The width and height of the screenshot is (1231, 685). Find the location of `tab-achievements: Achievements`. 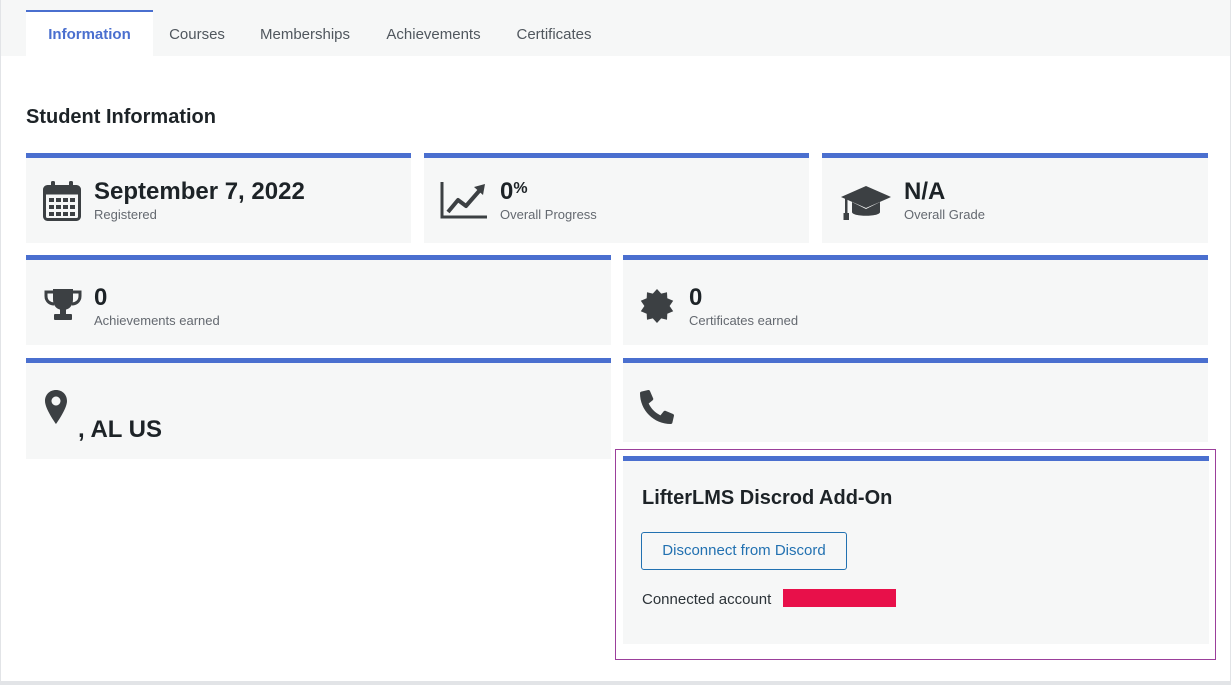

tab-achievements: Achievements is located at coordinates (433, 33).